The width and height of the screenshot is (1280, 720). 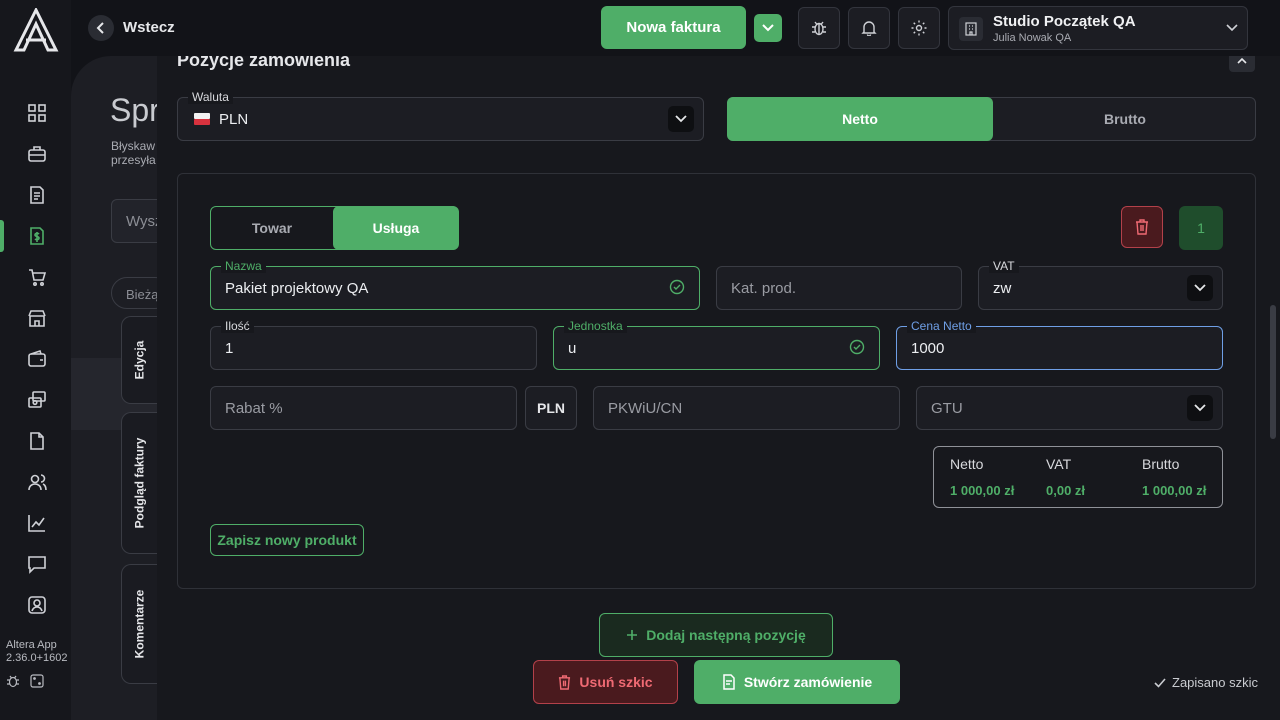 What do you see at coordinates (13, 681) in the screenshot?
I see `bug-icon` at bounding box center [13, 681].